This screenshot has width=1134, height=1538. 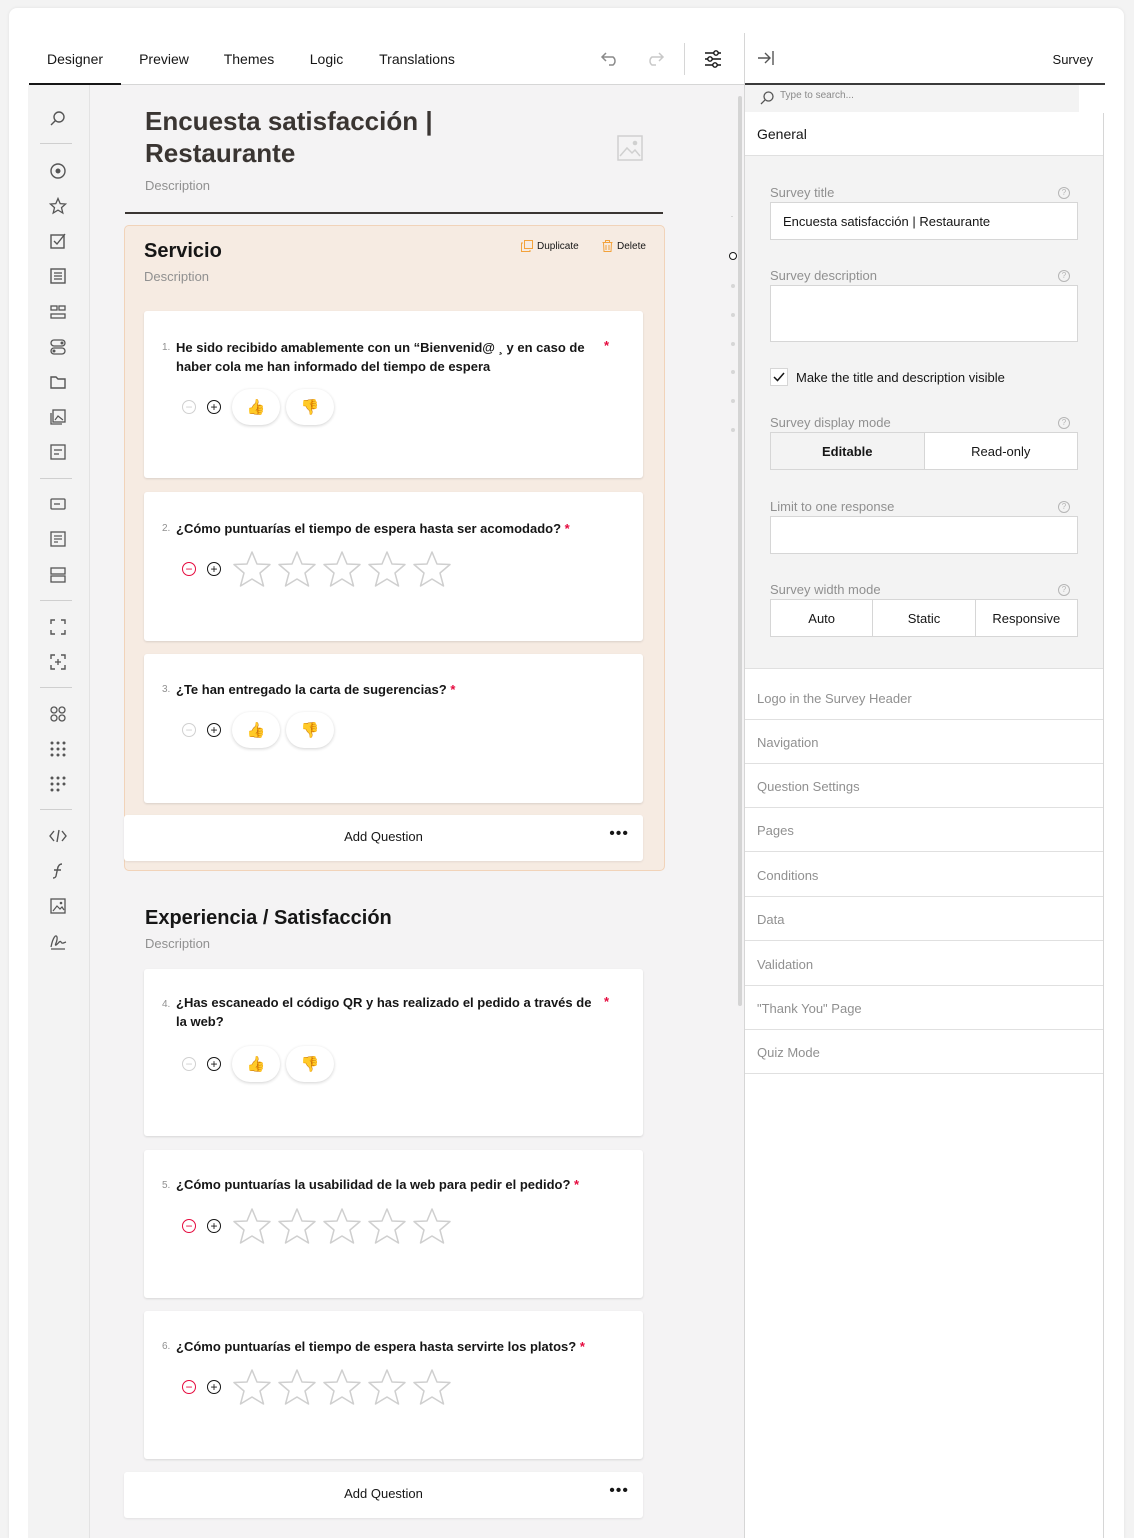 I want to click on section-general: General, so click(x=924, y=134).